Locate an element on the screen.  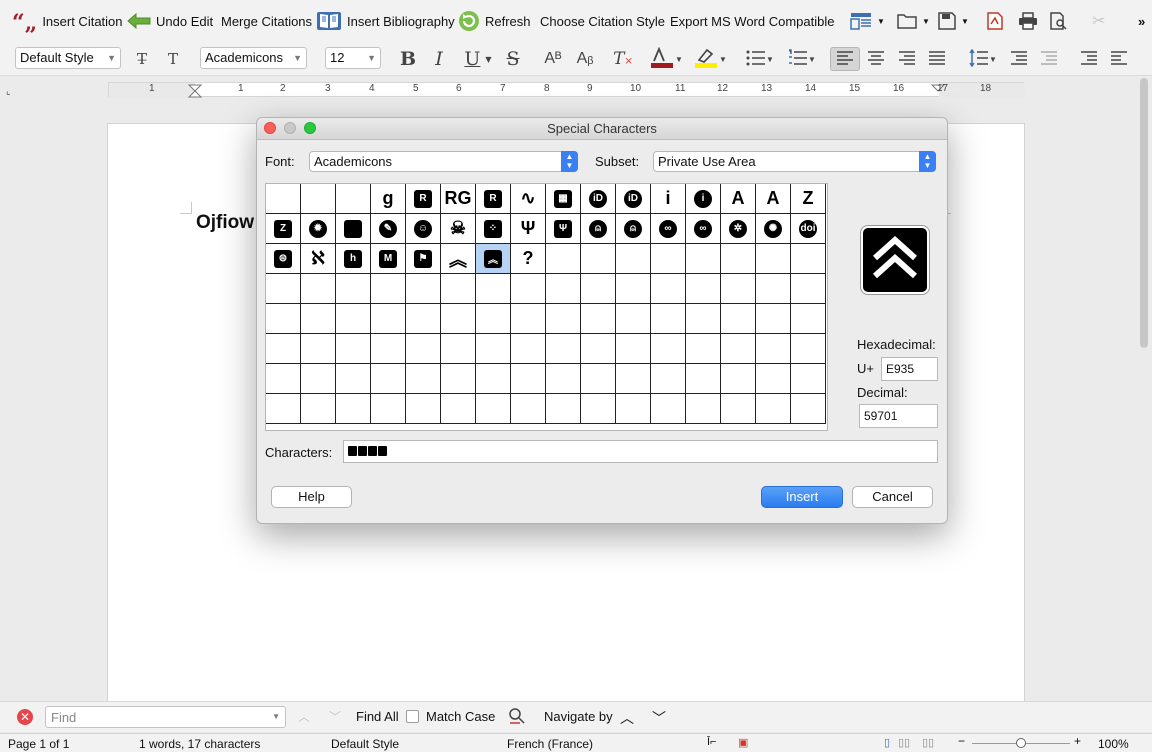
character-cell: ✹ is located at coordinates (318, 229).